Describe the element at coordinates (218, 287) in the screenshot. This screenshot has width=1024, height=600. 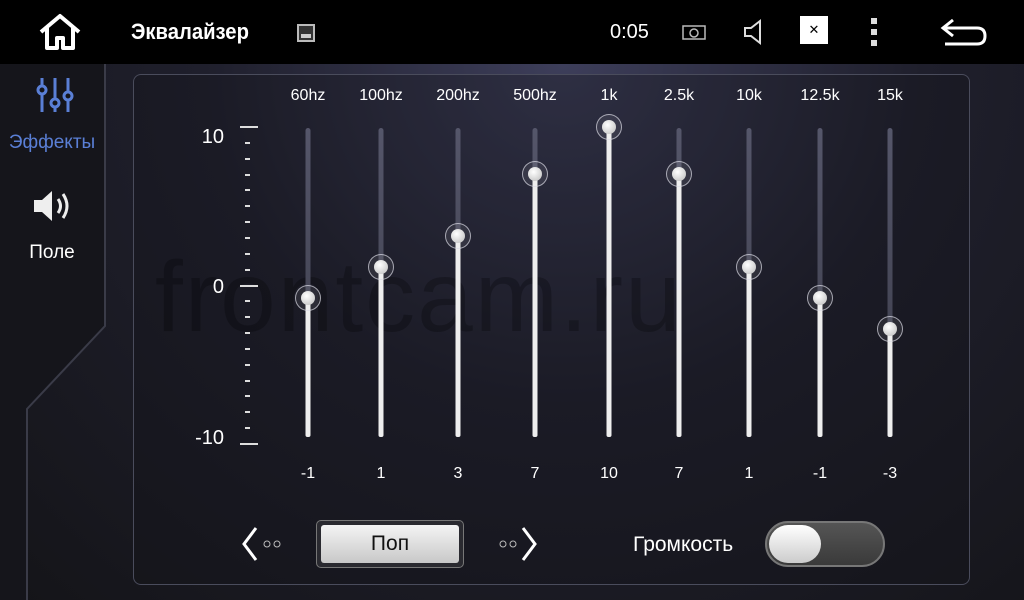
I see `scale-mid-label: 0` at that location.